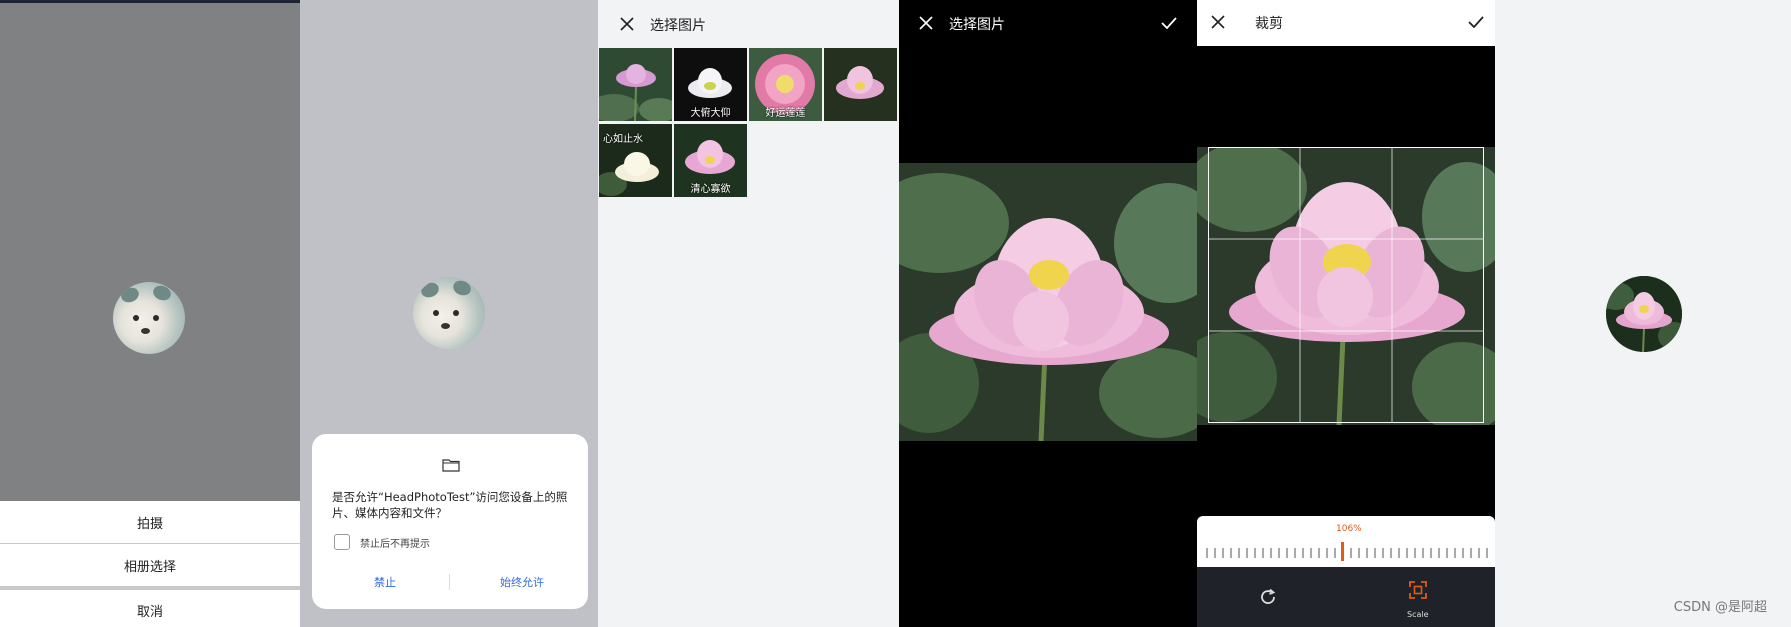  Describe the element at coordinates (710, 113) in the screenshot. I see `photo-caption: 大俯大仰` at that location.